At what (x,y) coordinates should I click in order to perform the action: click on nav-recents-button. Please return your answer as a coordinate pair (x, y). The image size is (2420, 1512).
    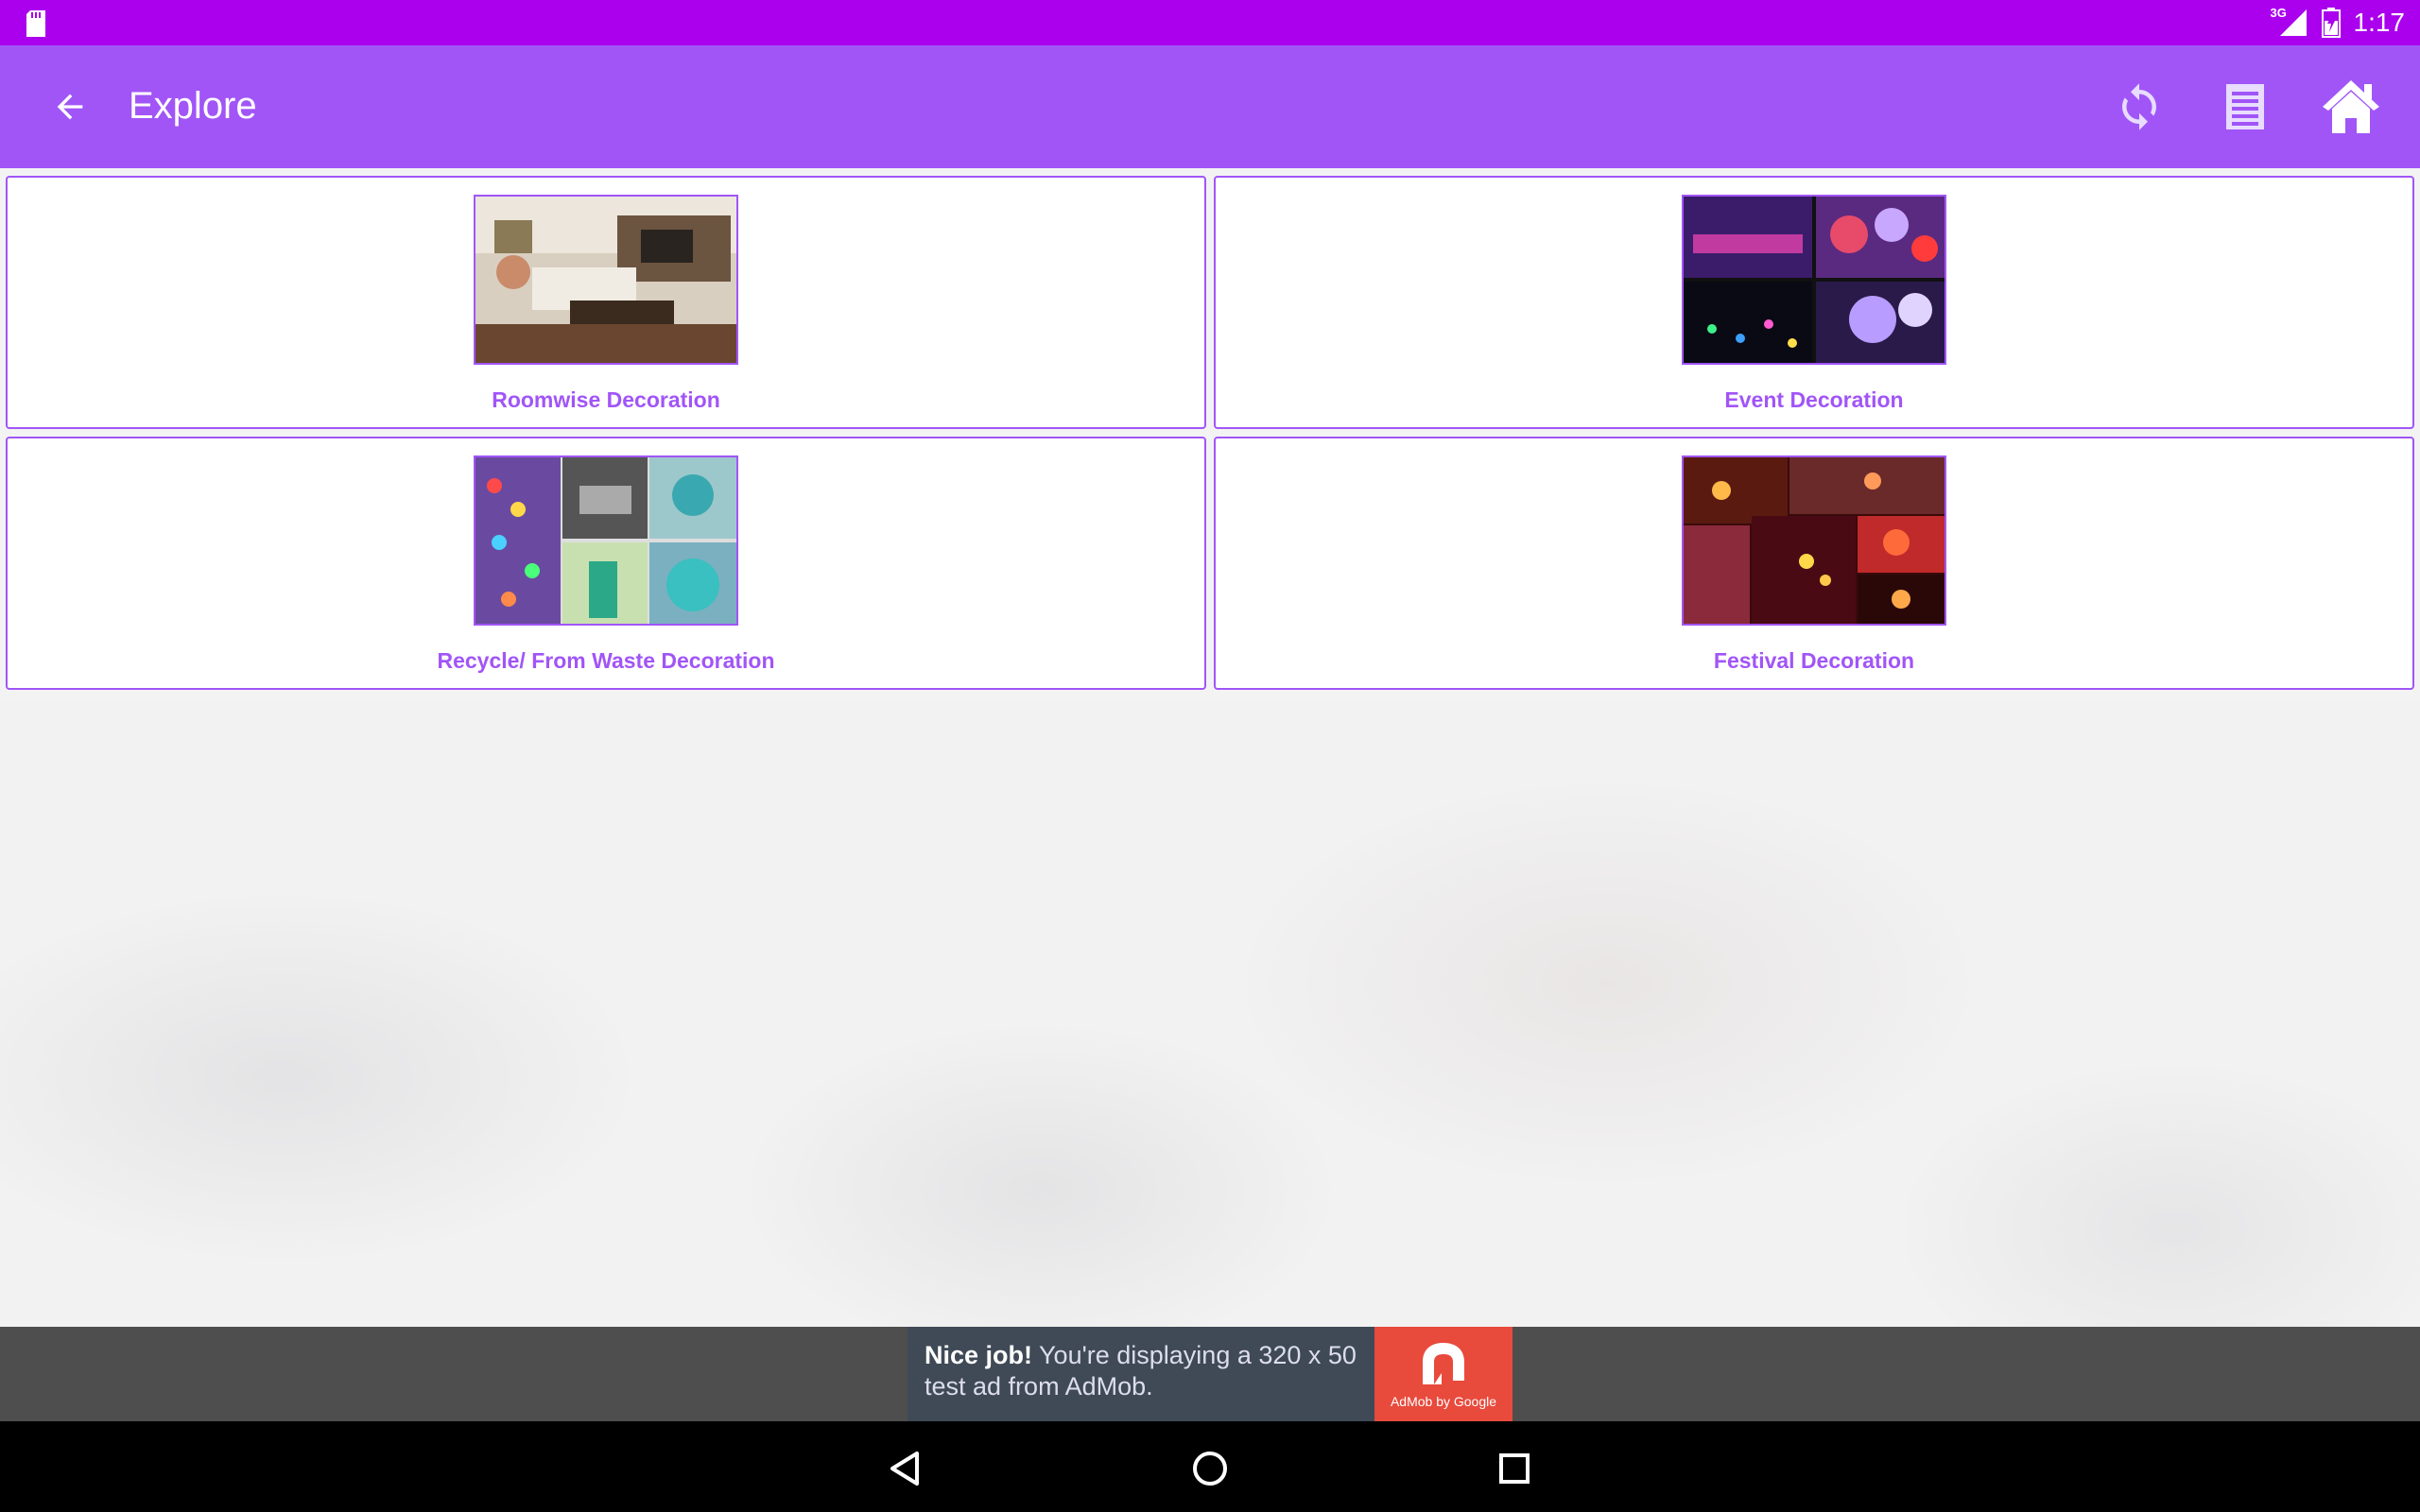
    Looking at the image, I should click on (1514, 1468).